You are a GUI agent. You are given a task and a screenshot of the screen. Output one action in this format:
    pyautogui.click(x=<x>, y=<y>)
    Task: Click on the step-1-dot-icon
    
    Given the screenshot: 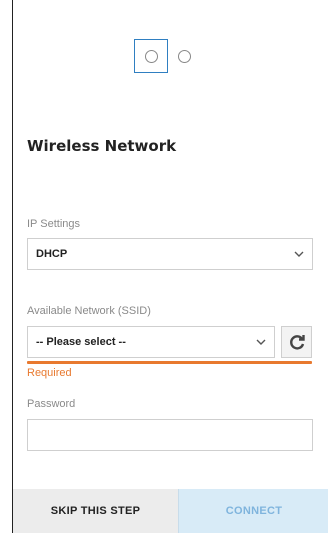 What is the action you would take?
    pyautogui.click(x=151, y=56)
    